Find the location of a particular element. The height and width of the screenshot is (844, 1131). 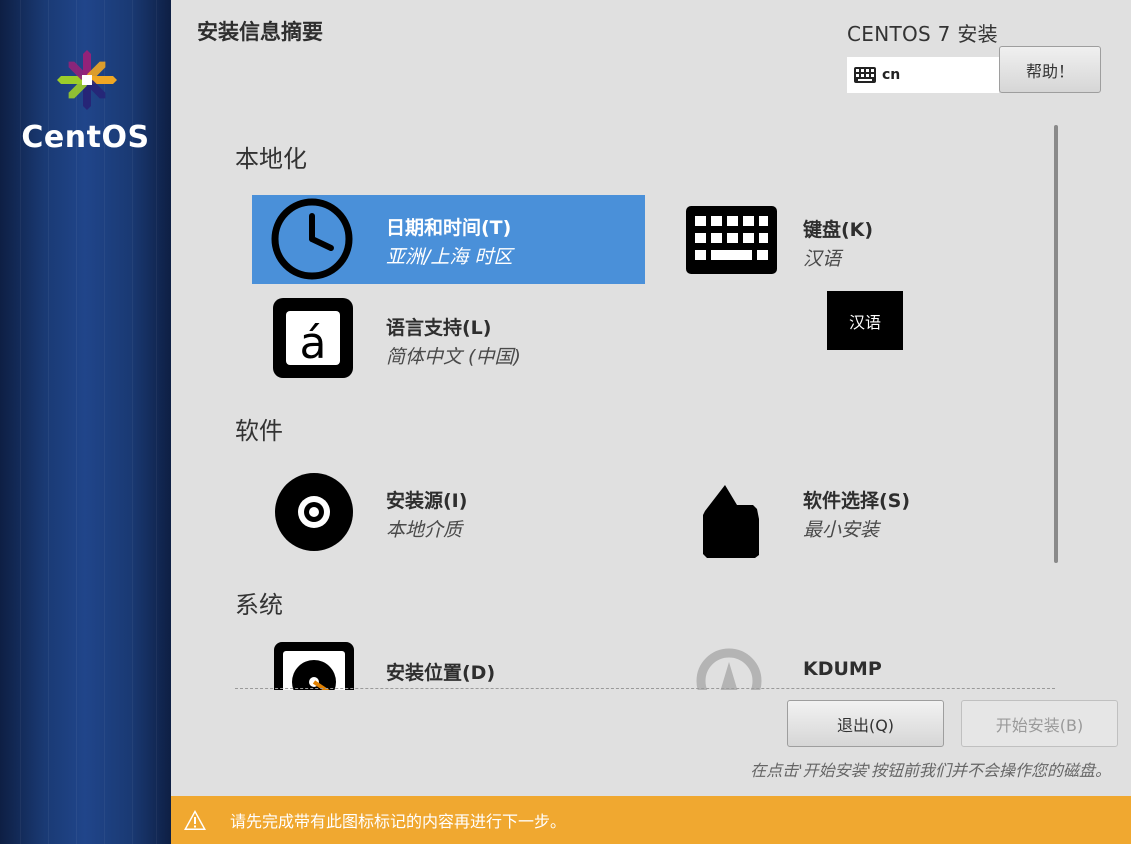

spoke-install-source: 安装源(I) 本地介质 is located at coordinates (448, 512).